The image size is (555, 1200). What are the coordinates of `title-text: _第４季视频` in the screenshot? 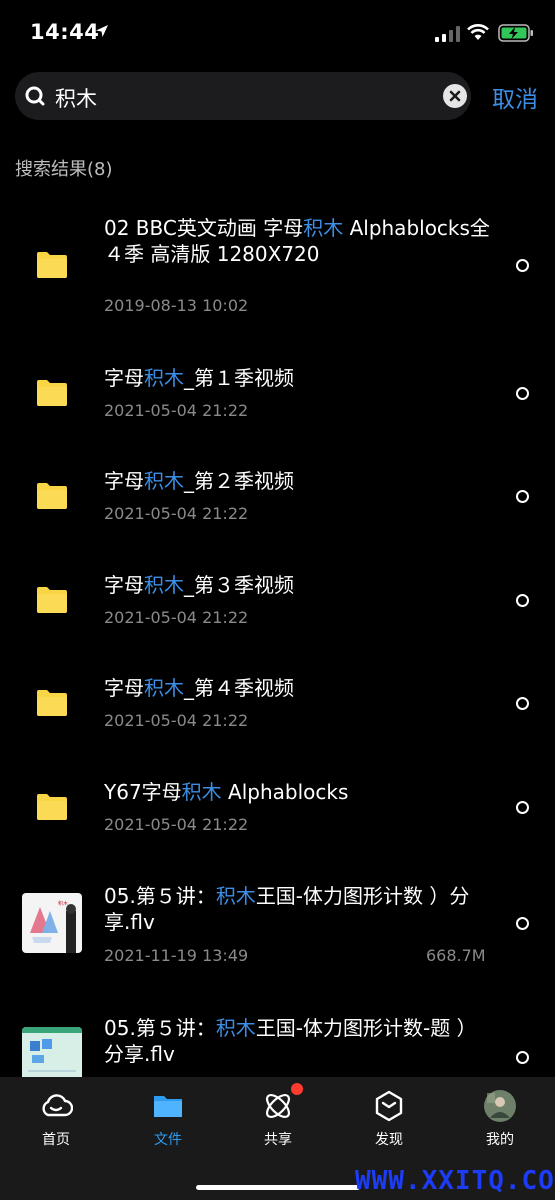 It's located at (239, 688).